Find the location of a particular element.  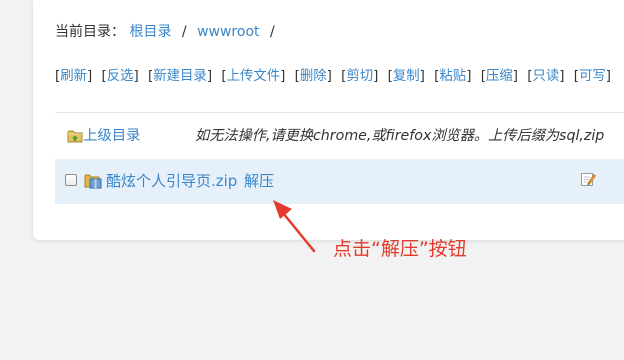

copy-button: 复制 is located at coordinates (406, 76).